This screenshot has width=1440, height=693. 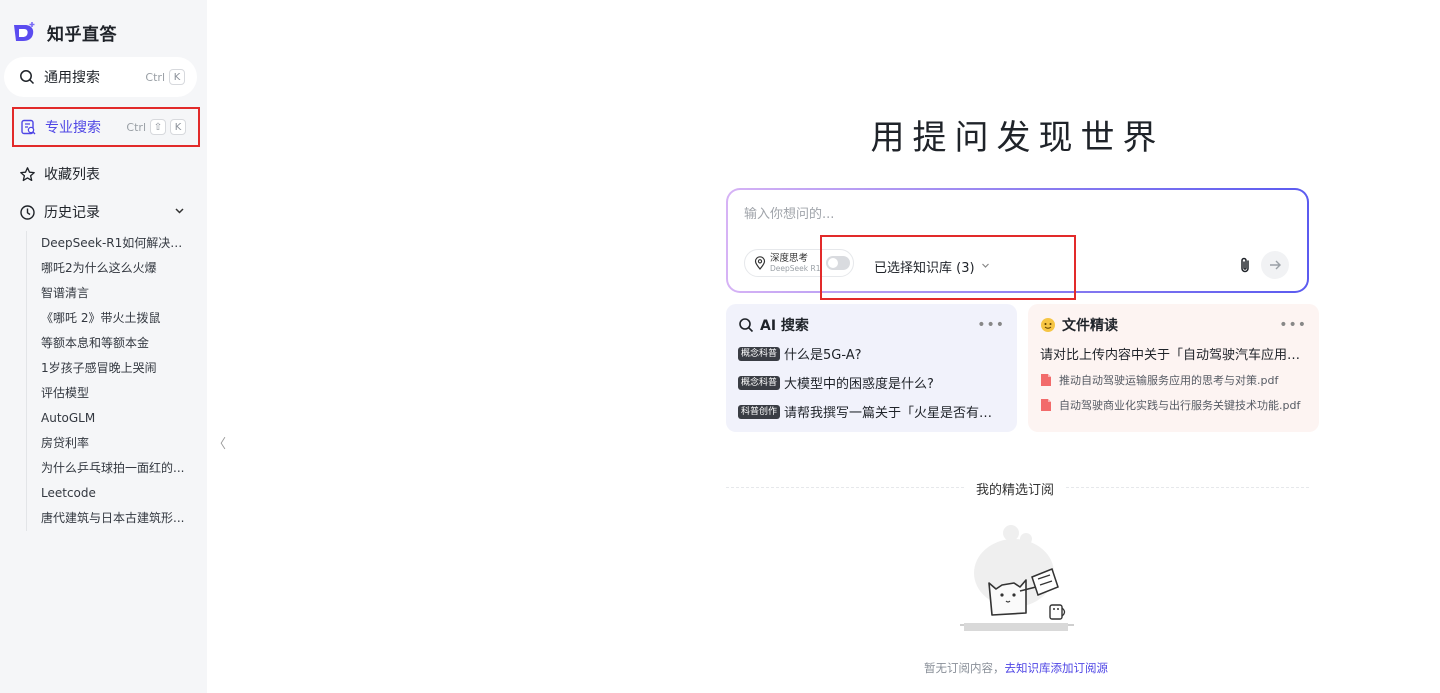 What do you see at coordinates (27, 212) in the screenshot?
I see `clock-icon` at bounding box center [27, 212].